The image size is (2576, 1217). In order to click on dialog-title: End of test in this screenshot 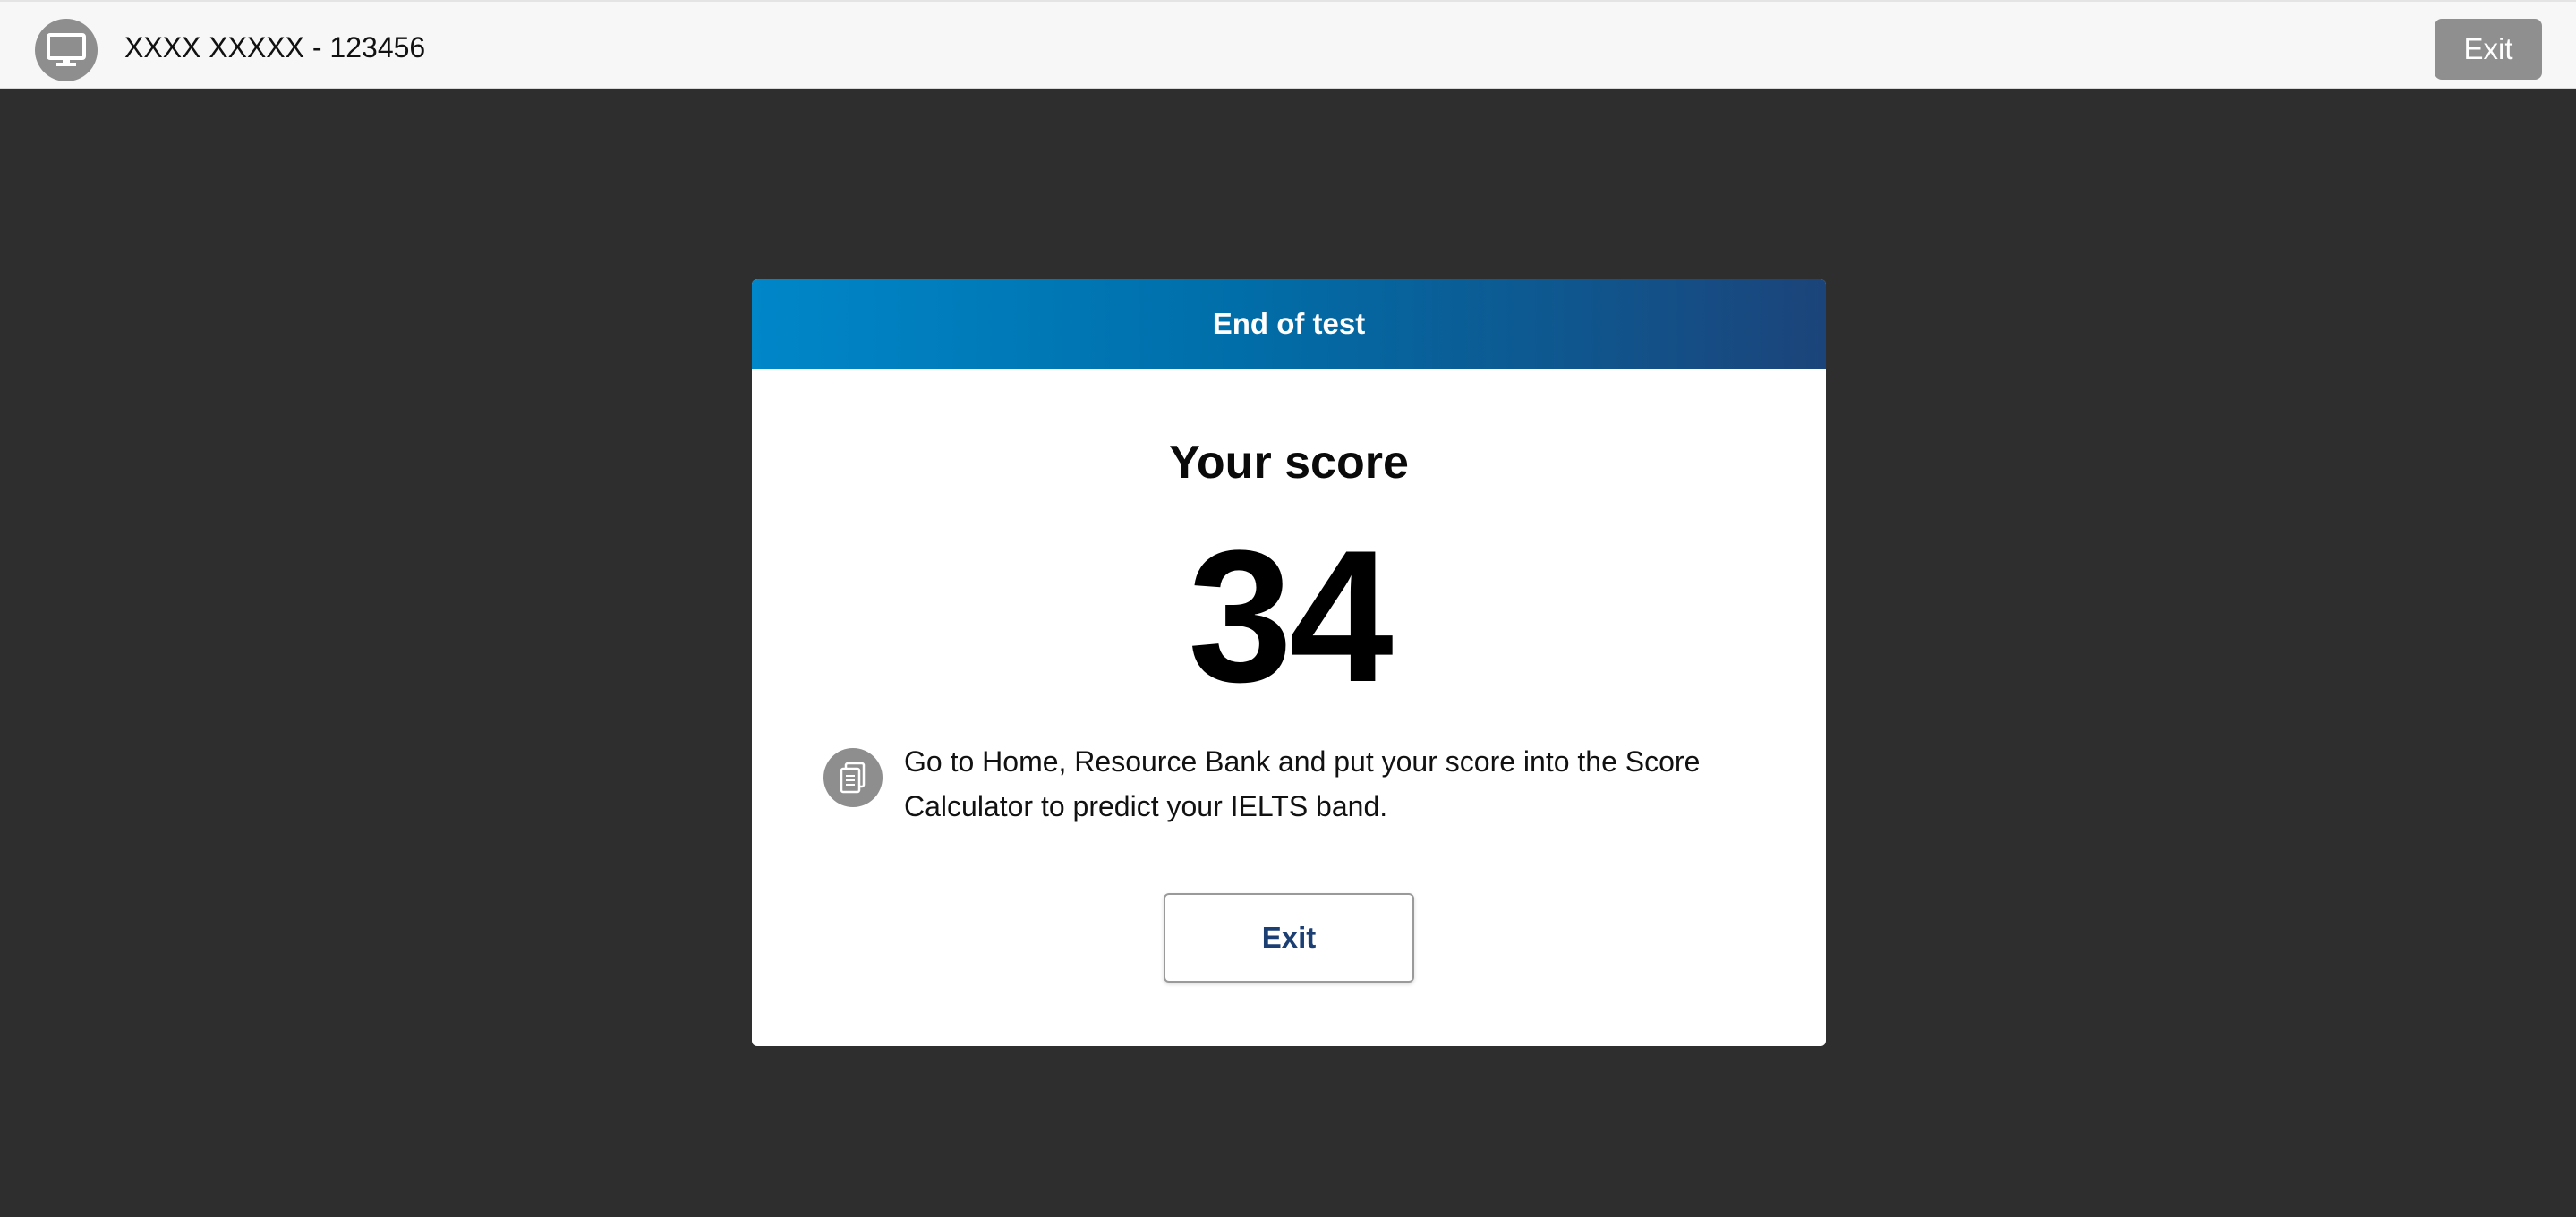, I will do `click(1289, 324)`.